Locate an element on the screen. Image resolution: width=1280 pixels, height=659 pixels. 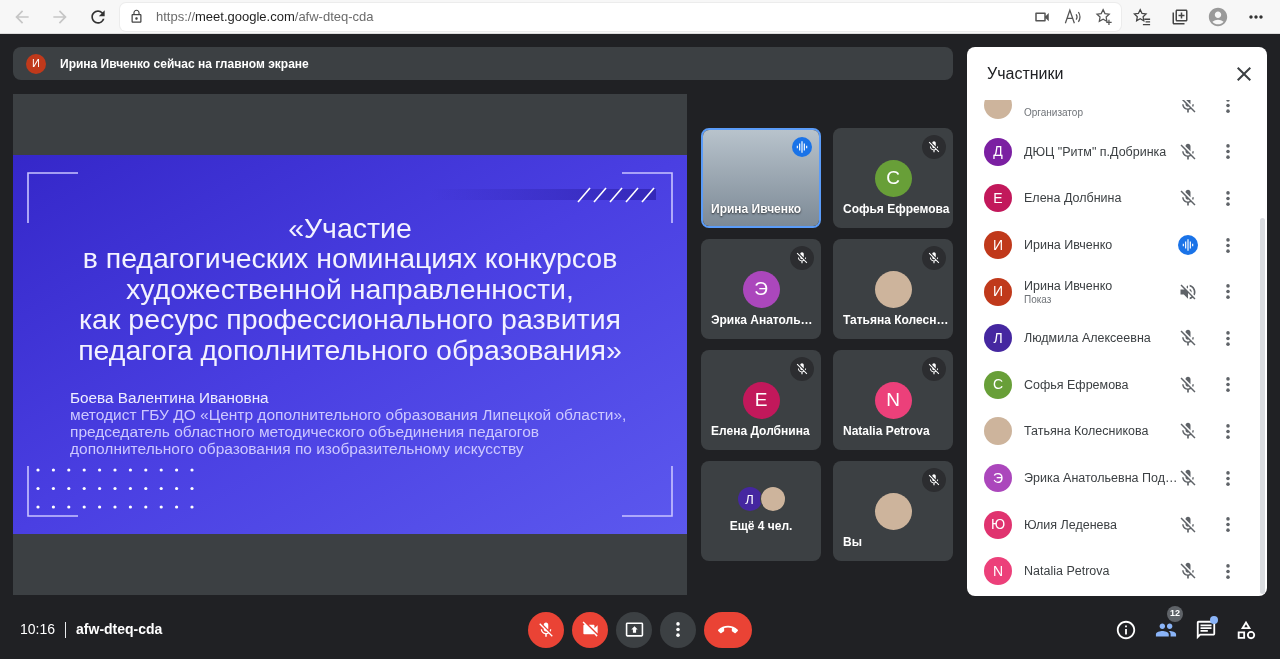
participant-name: Людмила Алексеевна is located at coordinates (1088, 338).